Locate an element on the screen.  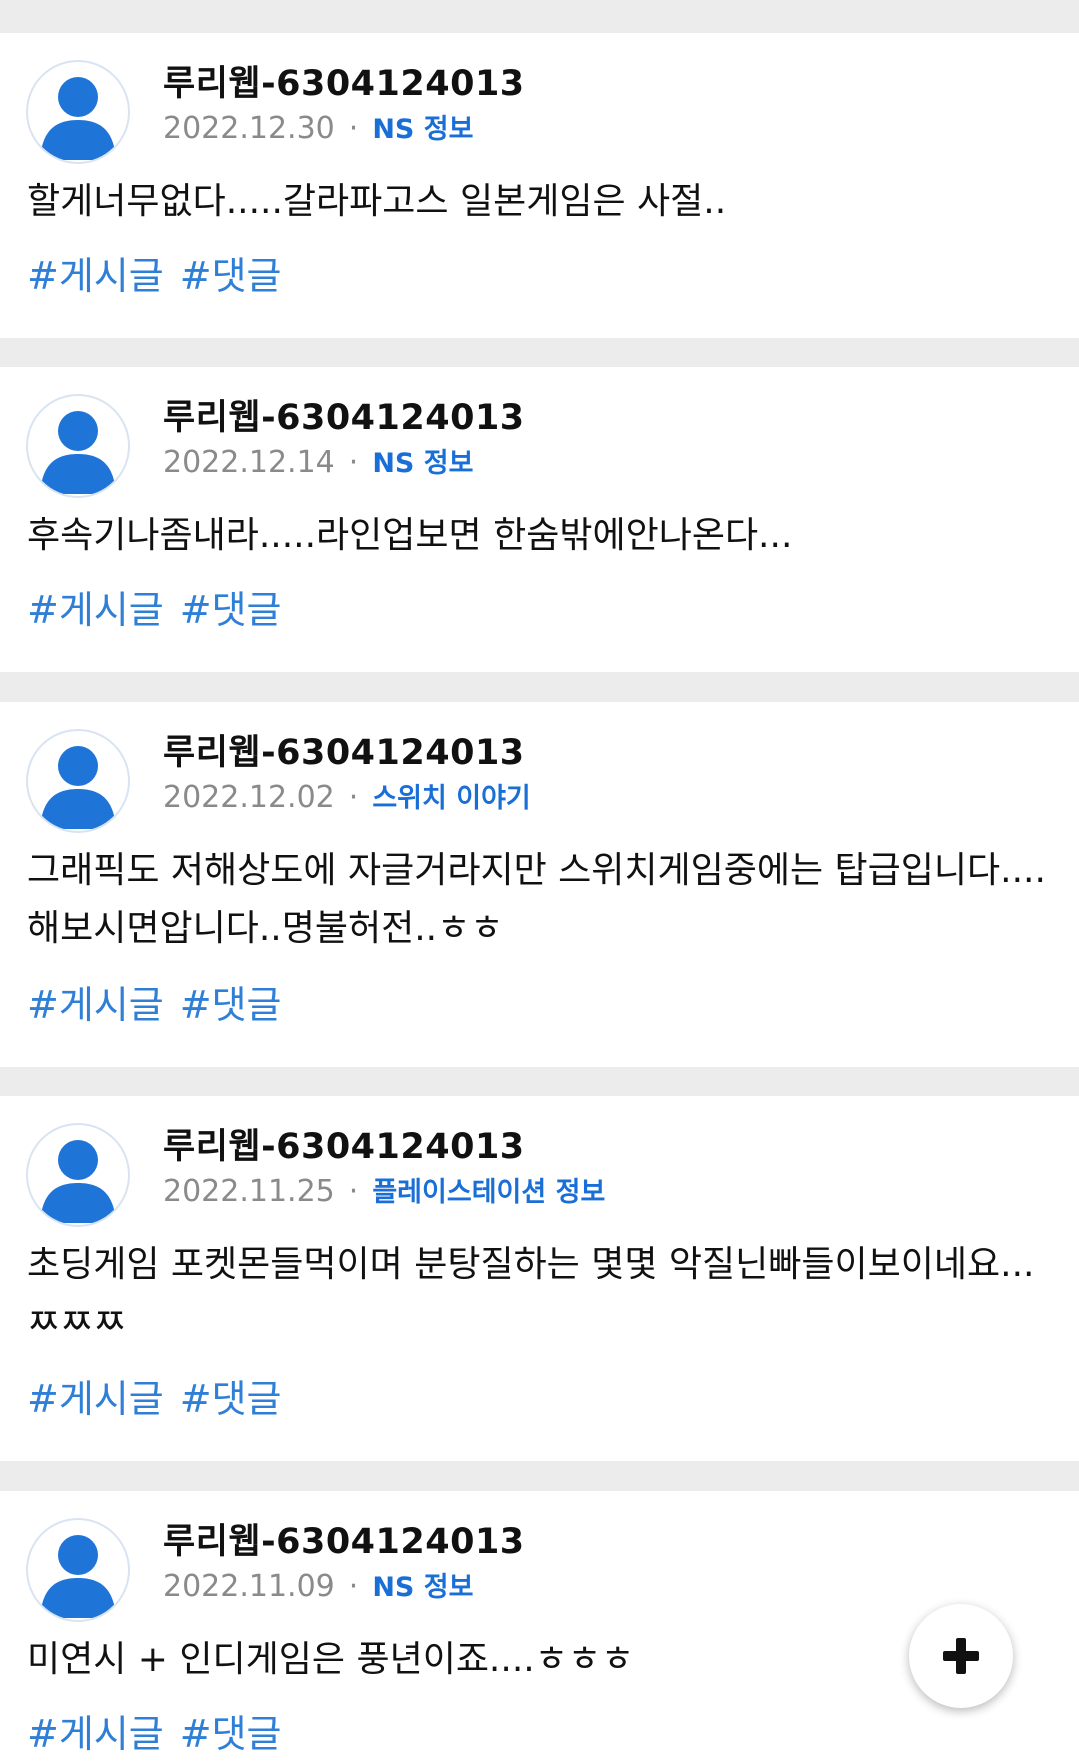
post-meta: 2022.12.14 · NS 정보 is located at coordinates (318, 460).